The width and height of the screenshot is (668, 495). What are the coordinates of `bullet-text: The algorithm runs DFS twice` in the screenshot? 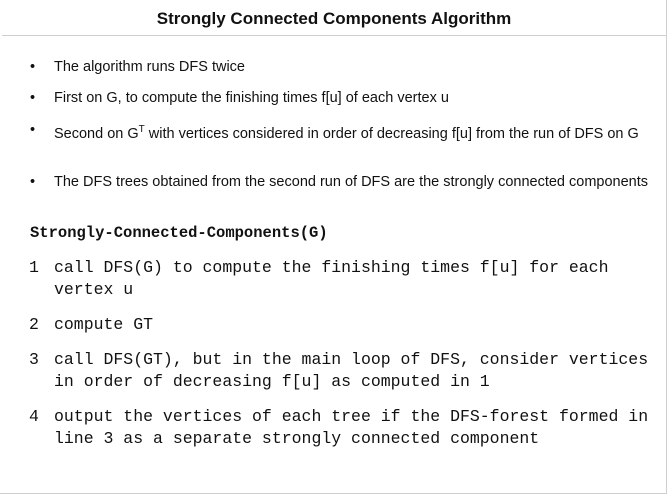 It's located at (149, 67).